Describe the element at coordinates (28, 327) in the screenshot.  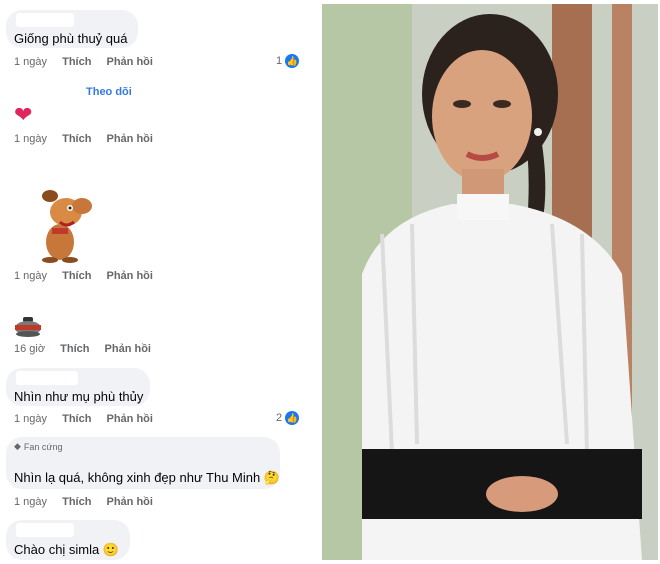
I see `curling-stone-emoji-icon` at that location.